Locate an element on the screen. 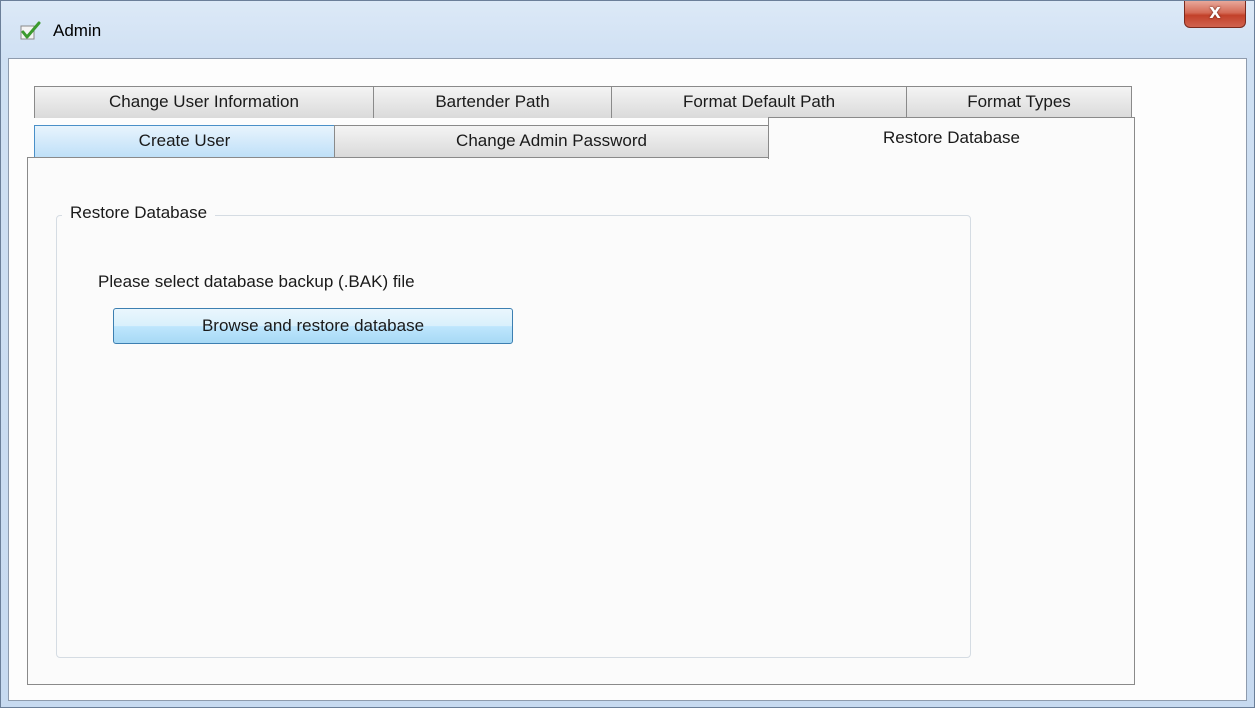 The image size is (1255, 708). tab-label: Bartender Path is located at coordinates (492, 101).